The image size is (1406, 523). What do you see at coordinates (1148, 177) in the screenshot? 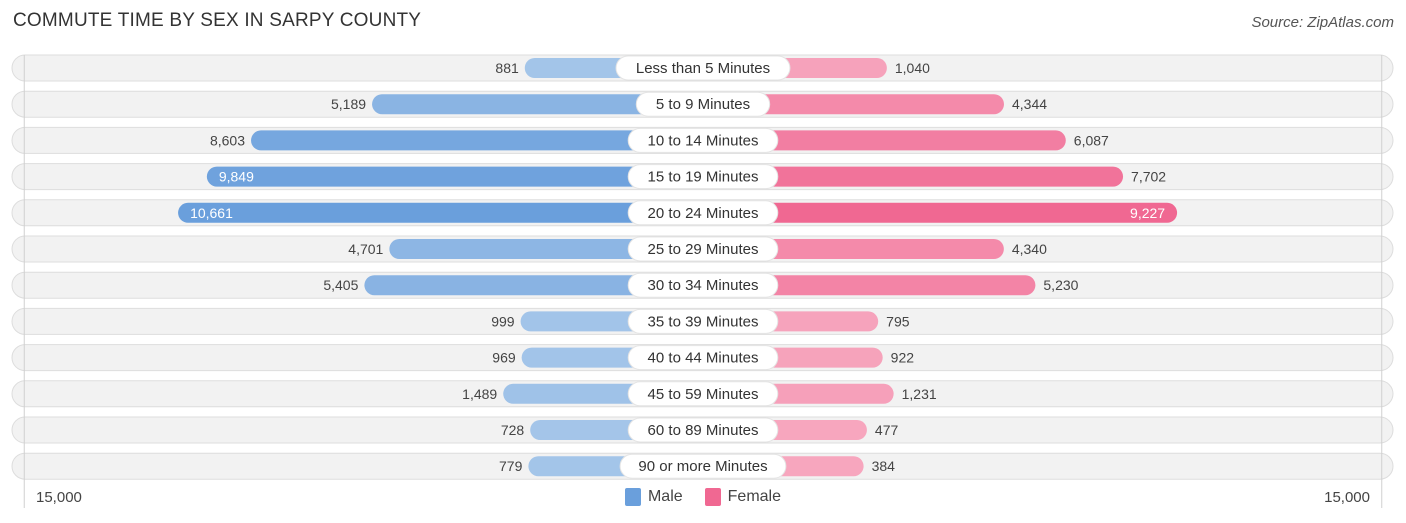
I see `value-label-female: 7,702` at bounding box center [1148, 177].